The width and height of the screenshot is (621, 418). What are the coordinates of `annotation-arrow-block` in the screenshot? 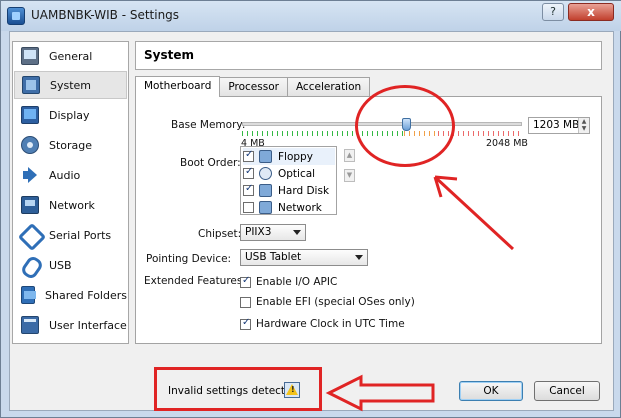 It's located at (380, 393).